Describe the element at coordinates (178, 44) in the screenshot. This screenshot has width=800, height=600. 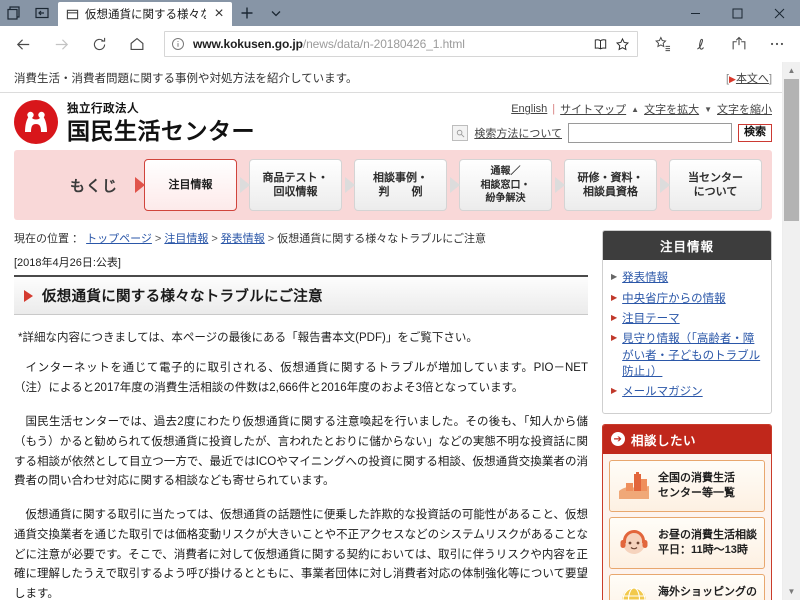
I see `info-circle-icon` at that location.